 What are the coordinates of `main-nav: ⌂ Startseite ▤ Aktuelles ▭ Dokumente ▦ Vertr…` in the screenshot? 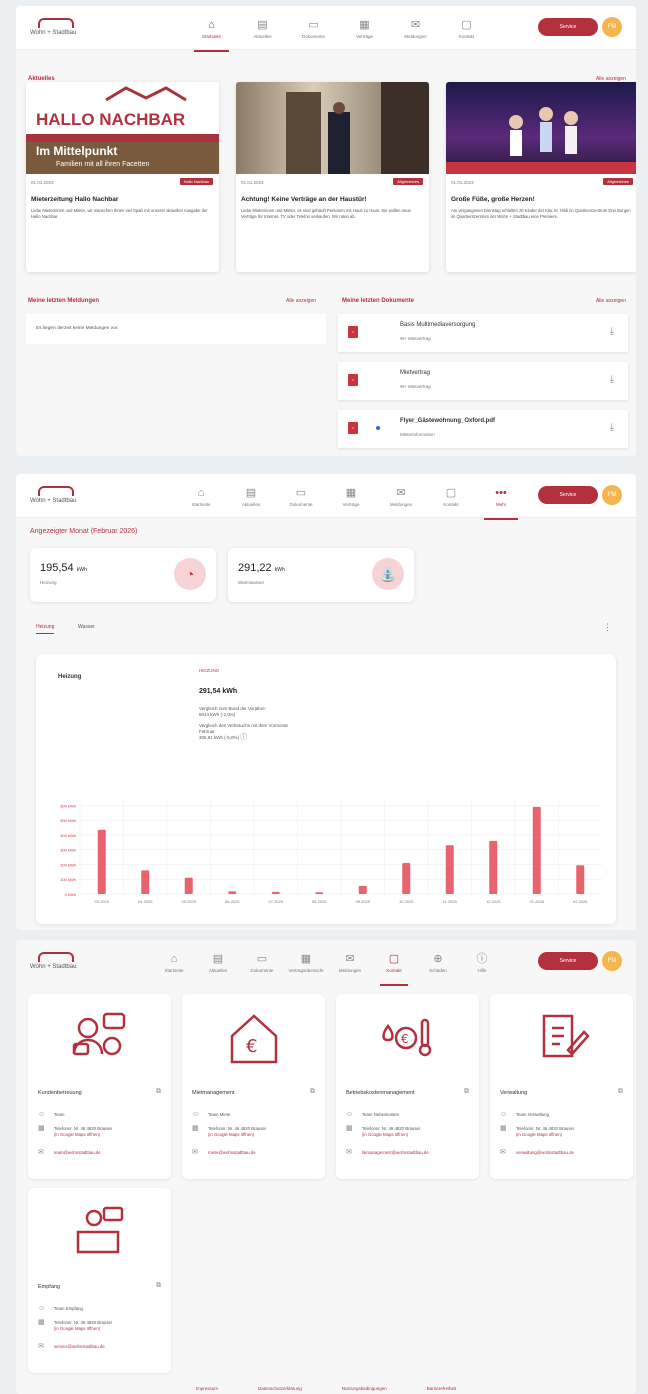 It's located at (328, 966).